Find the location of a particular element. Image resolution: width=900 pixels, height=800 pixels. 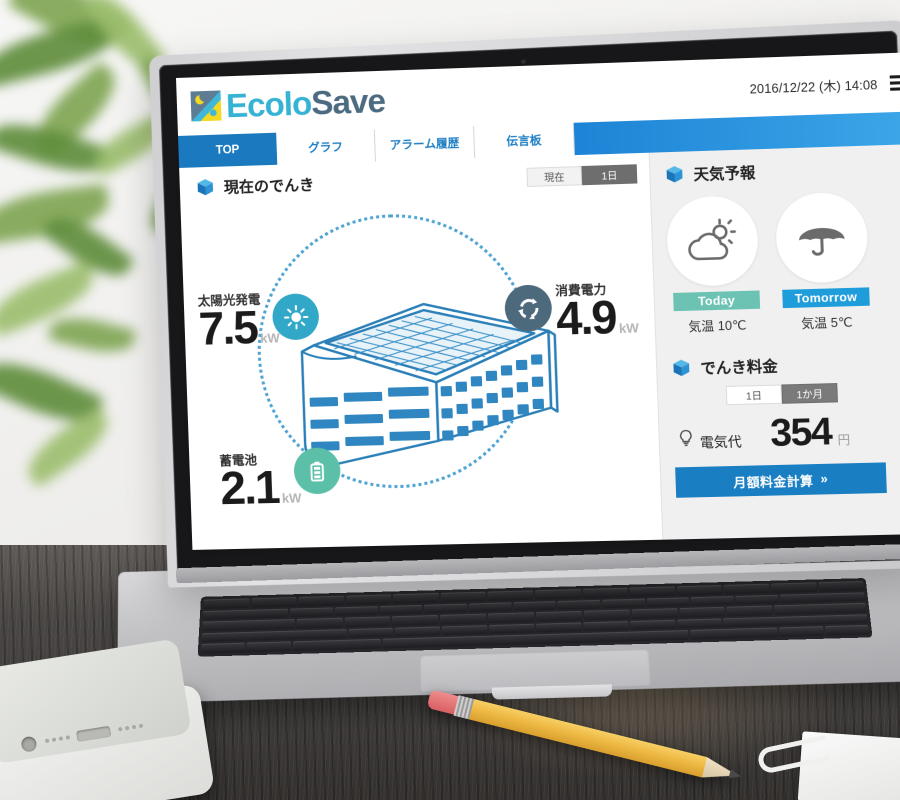

metric-consumption: 消費電力 4.9 kW is located at coordinates (597, 311).